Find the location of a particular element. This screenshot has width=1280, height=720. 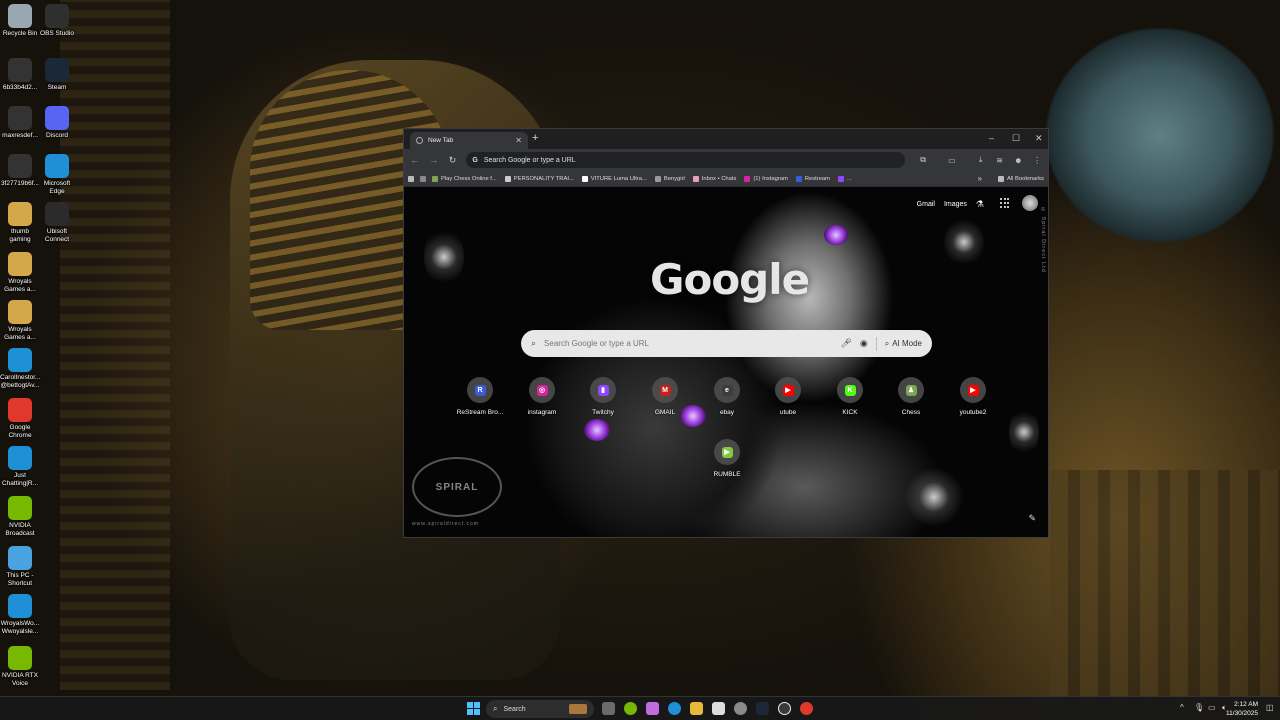

bookmarks-overflow-icon: » is located at coordinates (980, 178).